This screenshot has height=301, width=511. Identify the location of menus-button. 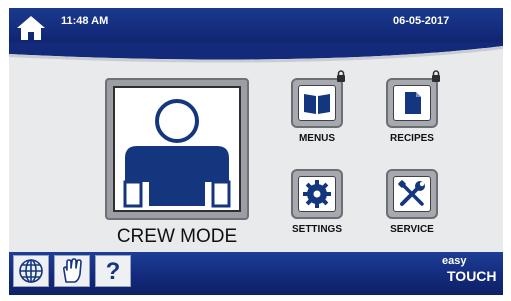
(317, 103).